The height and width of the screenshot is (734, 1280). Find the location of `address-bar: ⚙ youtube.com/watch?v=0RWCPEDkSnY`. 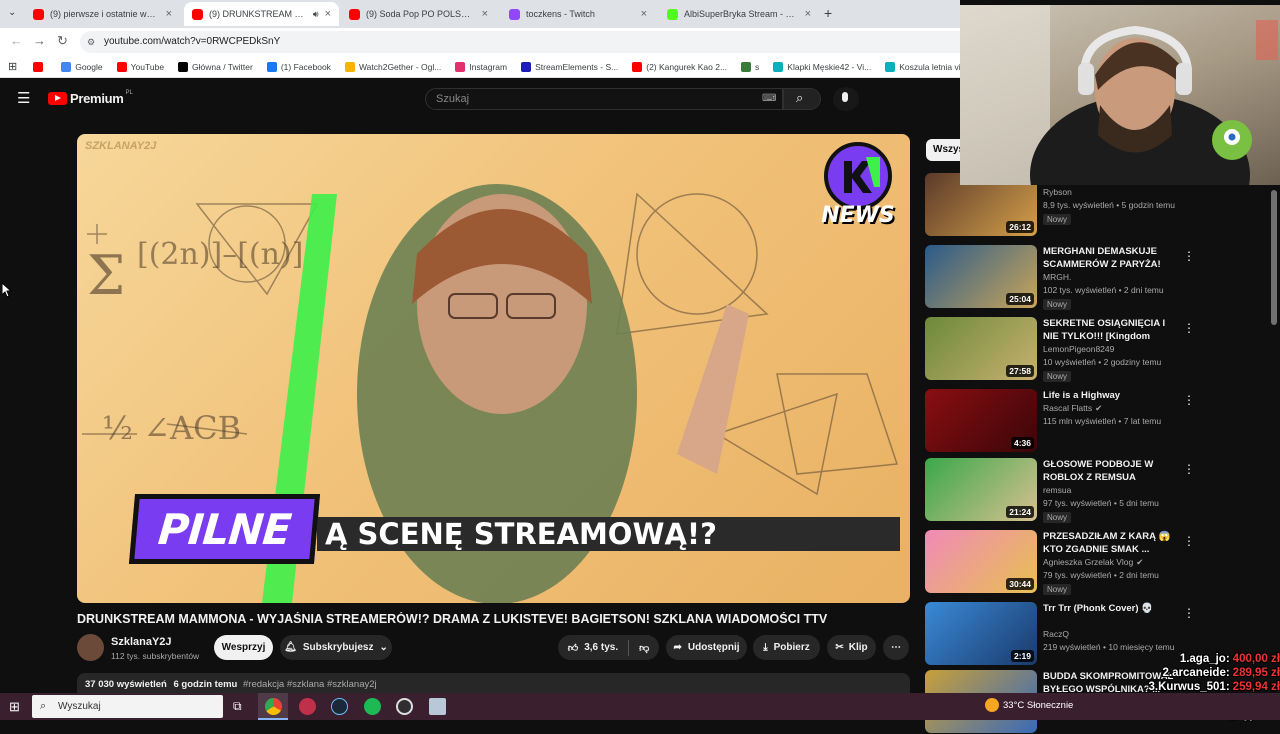

address-bar: ⚙ youtube.com/watch?v=0RWCPEDkSnY is located at coordinates (520, 42).